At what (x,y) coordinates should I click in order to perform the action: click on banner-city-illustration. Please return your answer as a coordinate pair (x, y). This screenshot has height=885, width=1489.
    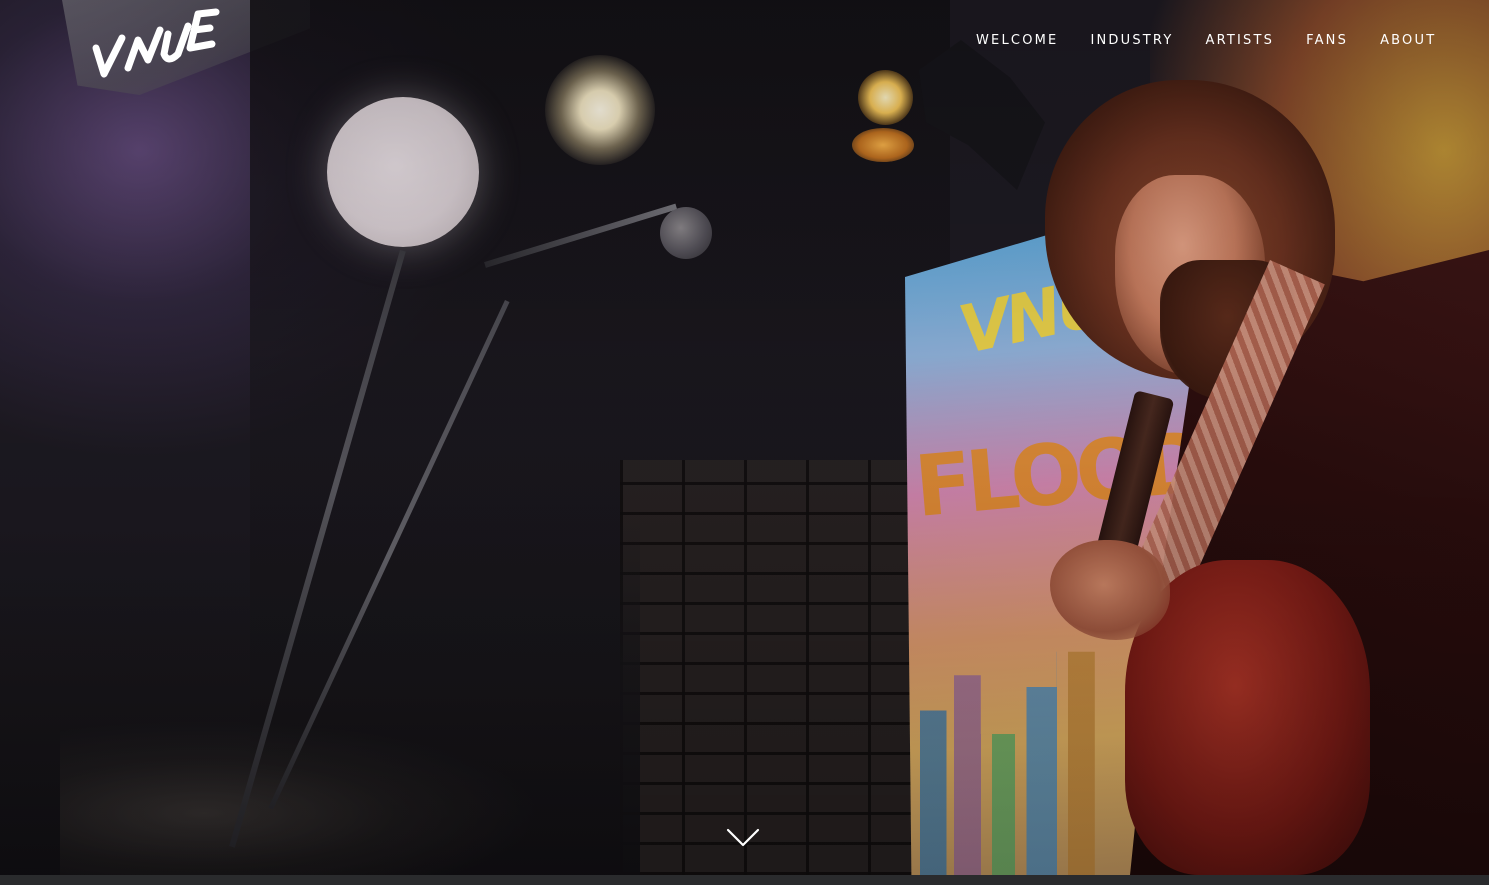
    Looking at the image, I should click on (1007, 763).